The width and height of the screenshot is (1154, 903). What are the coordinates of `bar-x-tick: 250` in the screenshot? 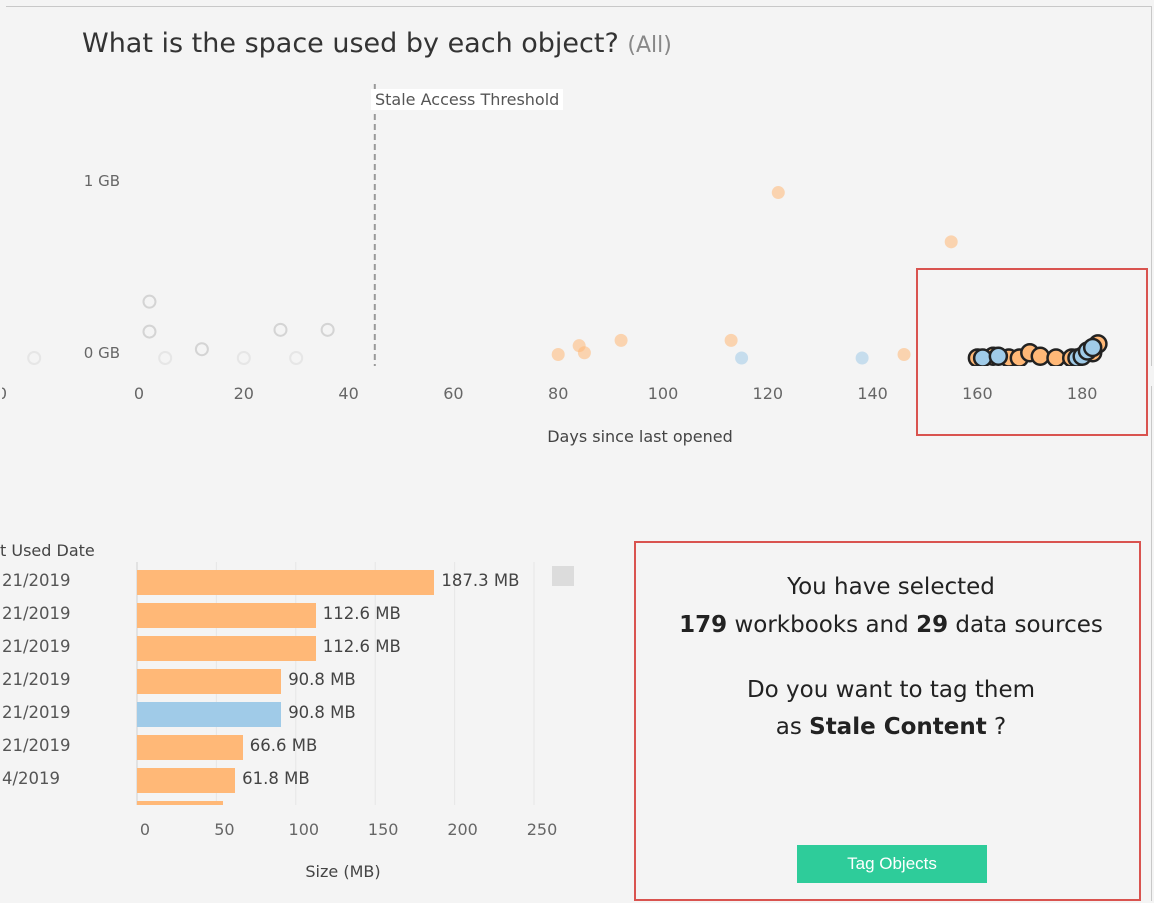 It's located at (542, 829).